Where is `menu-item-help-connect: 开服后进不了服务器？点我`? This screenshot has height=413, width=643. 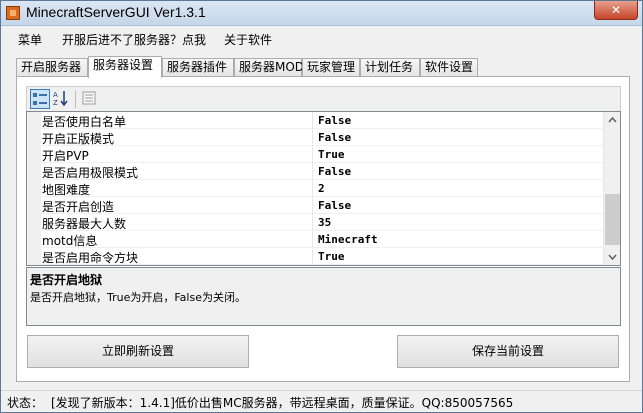
menu-item-help-connect: 开服后进不了服务器？点我 is located at coordinates (134, 39).